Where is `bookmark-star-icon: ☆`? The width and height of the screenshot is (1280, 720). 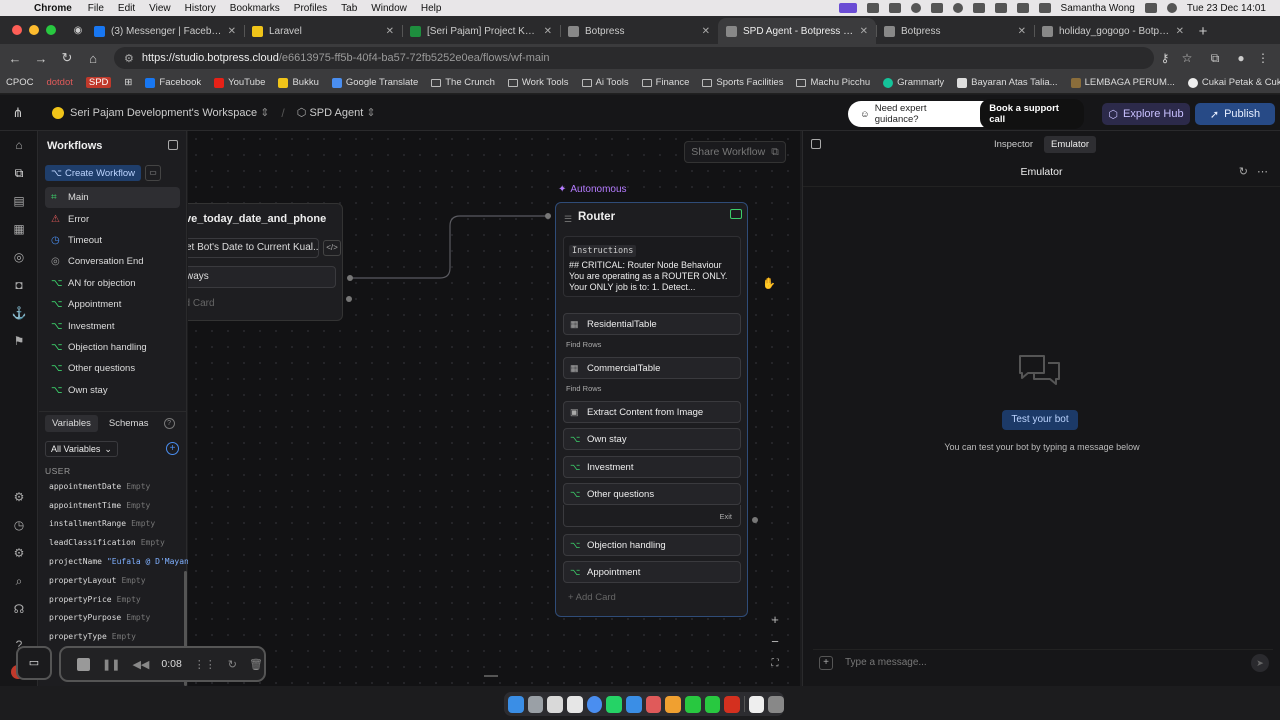 bookmark-star-icon: ☆ is located at coordinates (1187, 58).